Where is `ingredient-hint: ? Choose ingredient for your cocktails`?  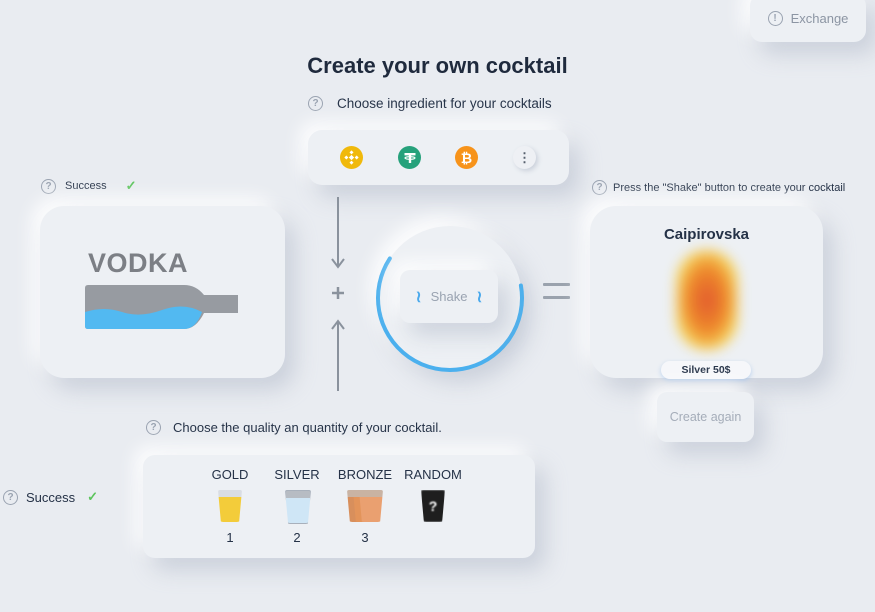
ingredient-hint: ? Choose ingredient for your cocktails is located at coordinates (430, 103).